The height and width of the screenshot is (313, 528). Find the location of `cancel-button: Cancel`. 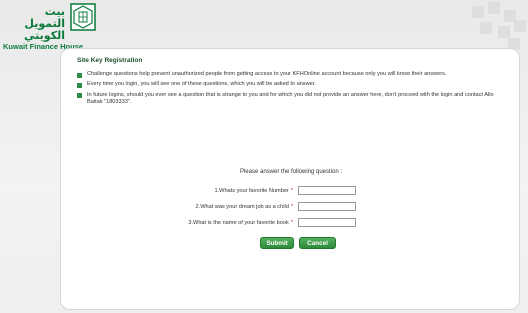

cancel-button: Cancel is located at coordinates (317, 243).